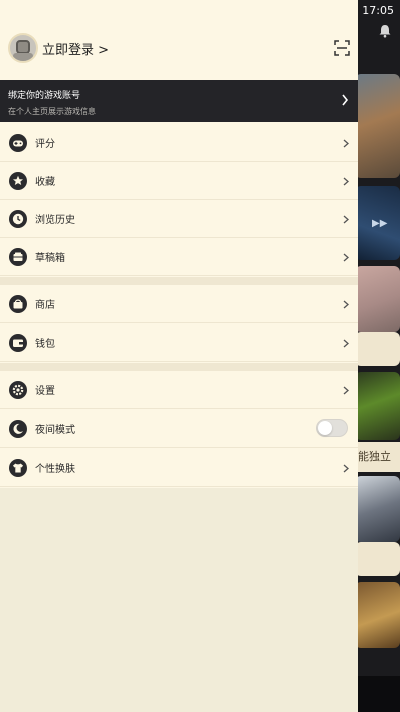 This screenshot has width=400, height=712. What do you see at coordinates (379, 457) in the screenshot?
I see `background-card-caption: 能独立` at bounding box center [379, 457].